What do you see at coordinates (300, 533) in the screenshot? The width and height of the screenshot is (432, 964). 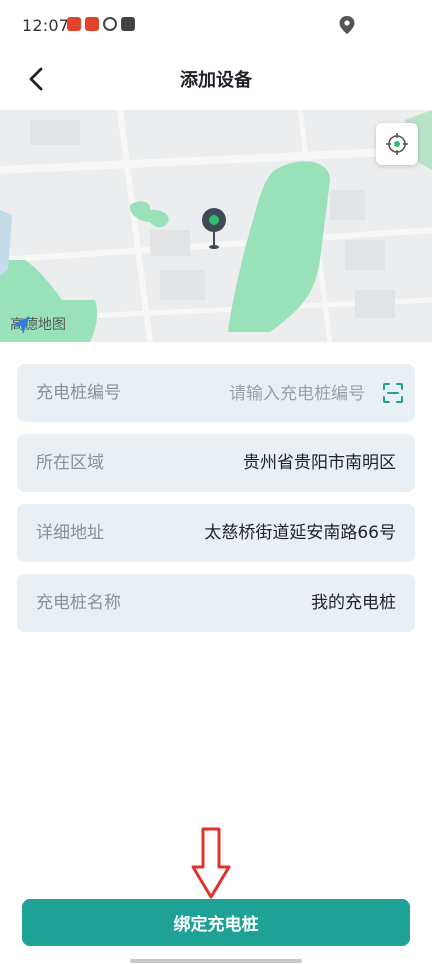 I see `address-value: 太慈桥街道延安南路66号` at bounding box center [300, 533].